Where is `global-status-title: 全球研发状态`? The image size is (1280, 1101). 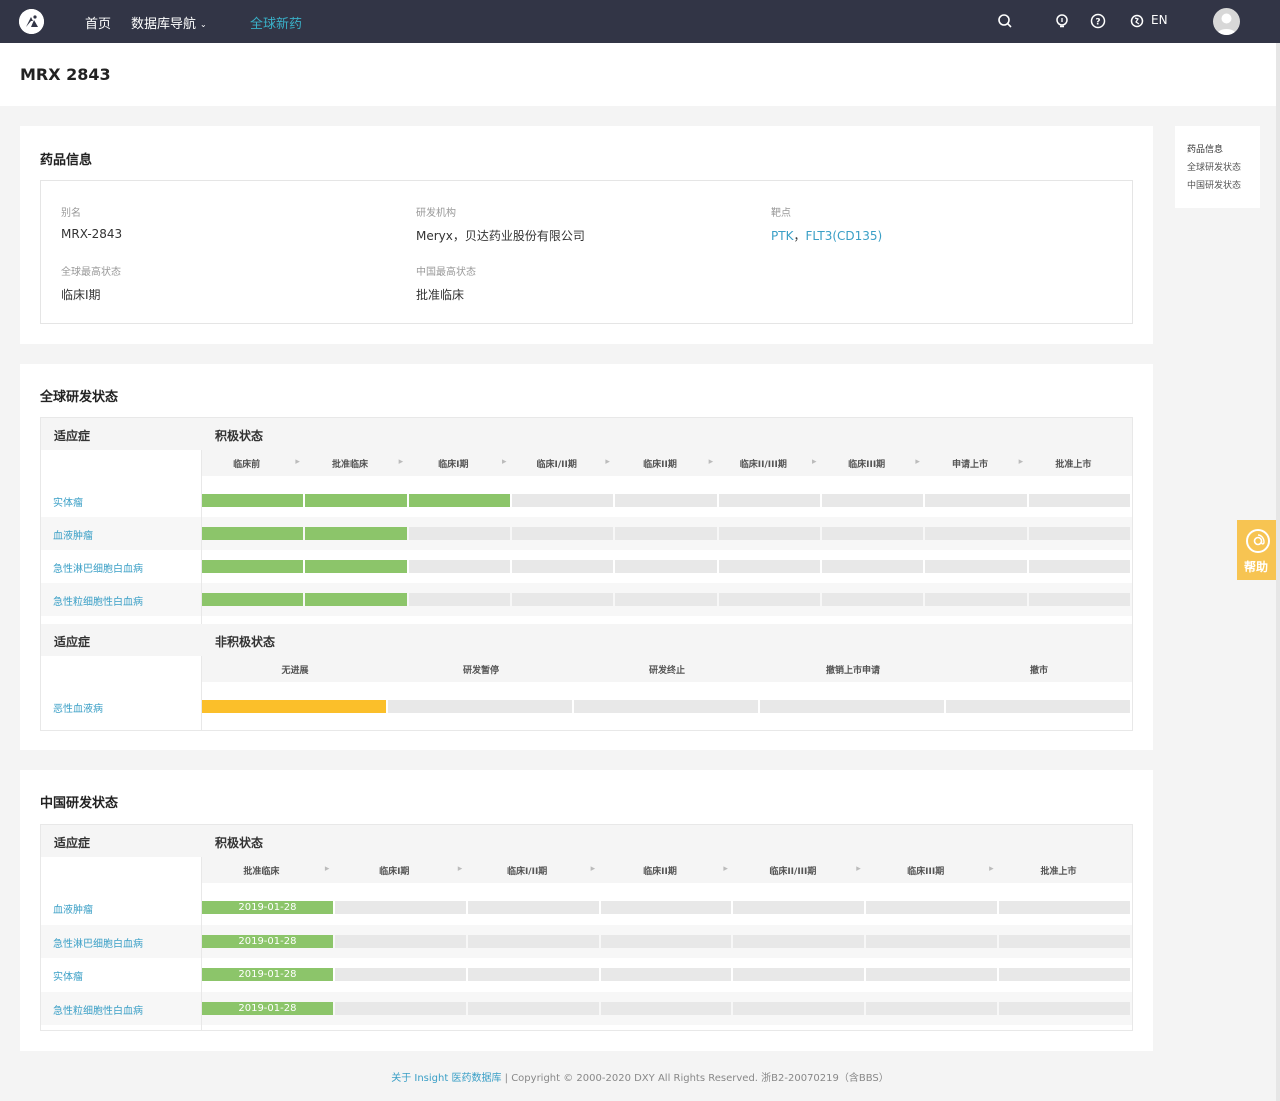
global-status-title: 全球研发状态 is located at coordinates (79, 397).